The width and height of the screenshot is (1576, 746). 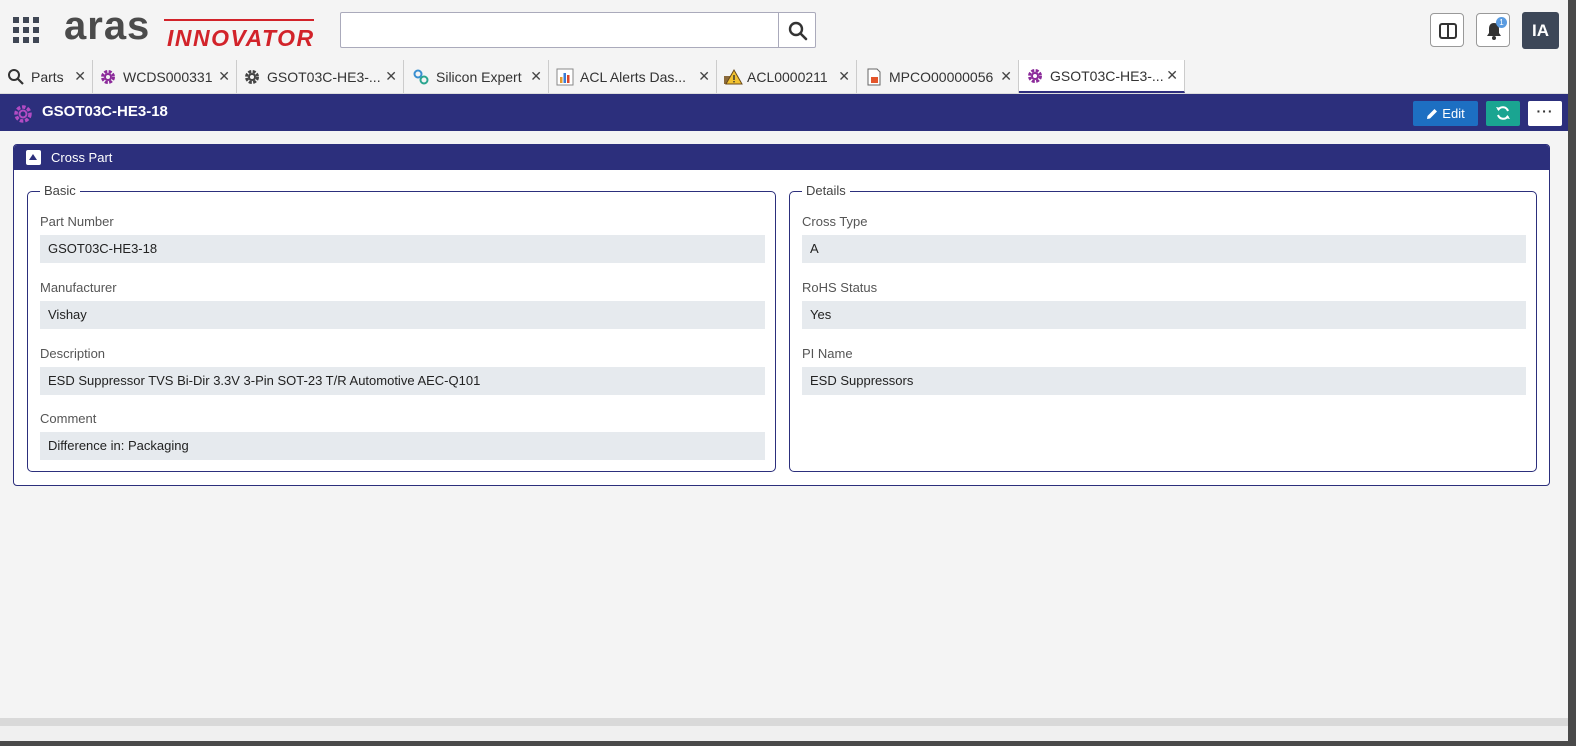 What do you see at coordinates (1493, 30) in the screenshot?
I see `notifications-button: 1` at bounding box center [1493, 30].